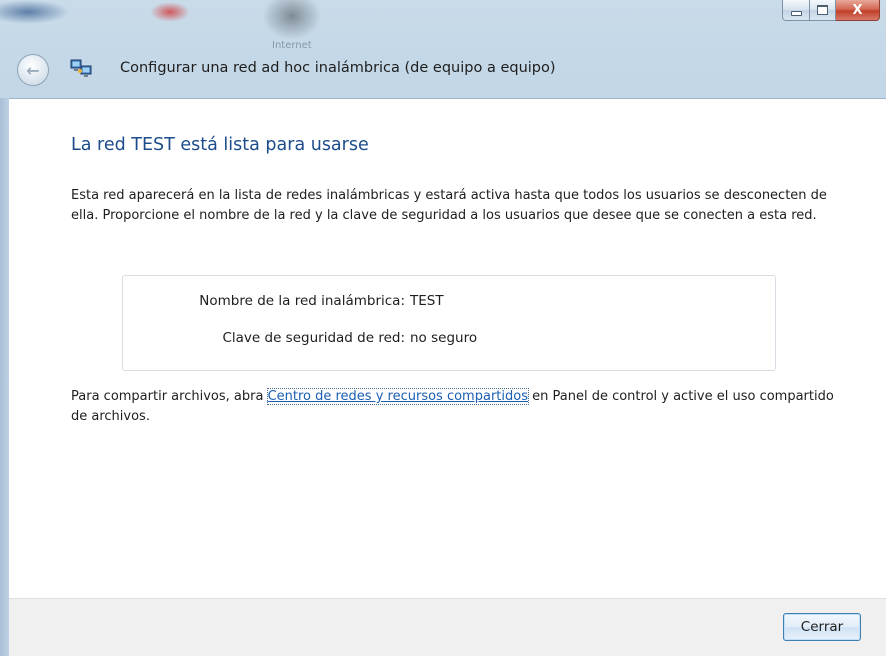 The width and height of the screenshot is (886, 656). I want to click on maximize-button, so click(823, 10).